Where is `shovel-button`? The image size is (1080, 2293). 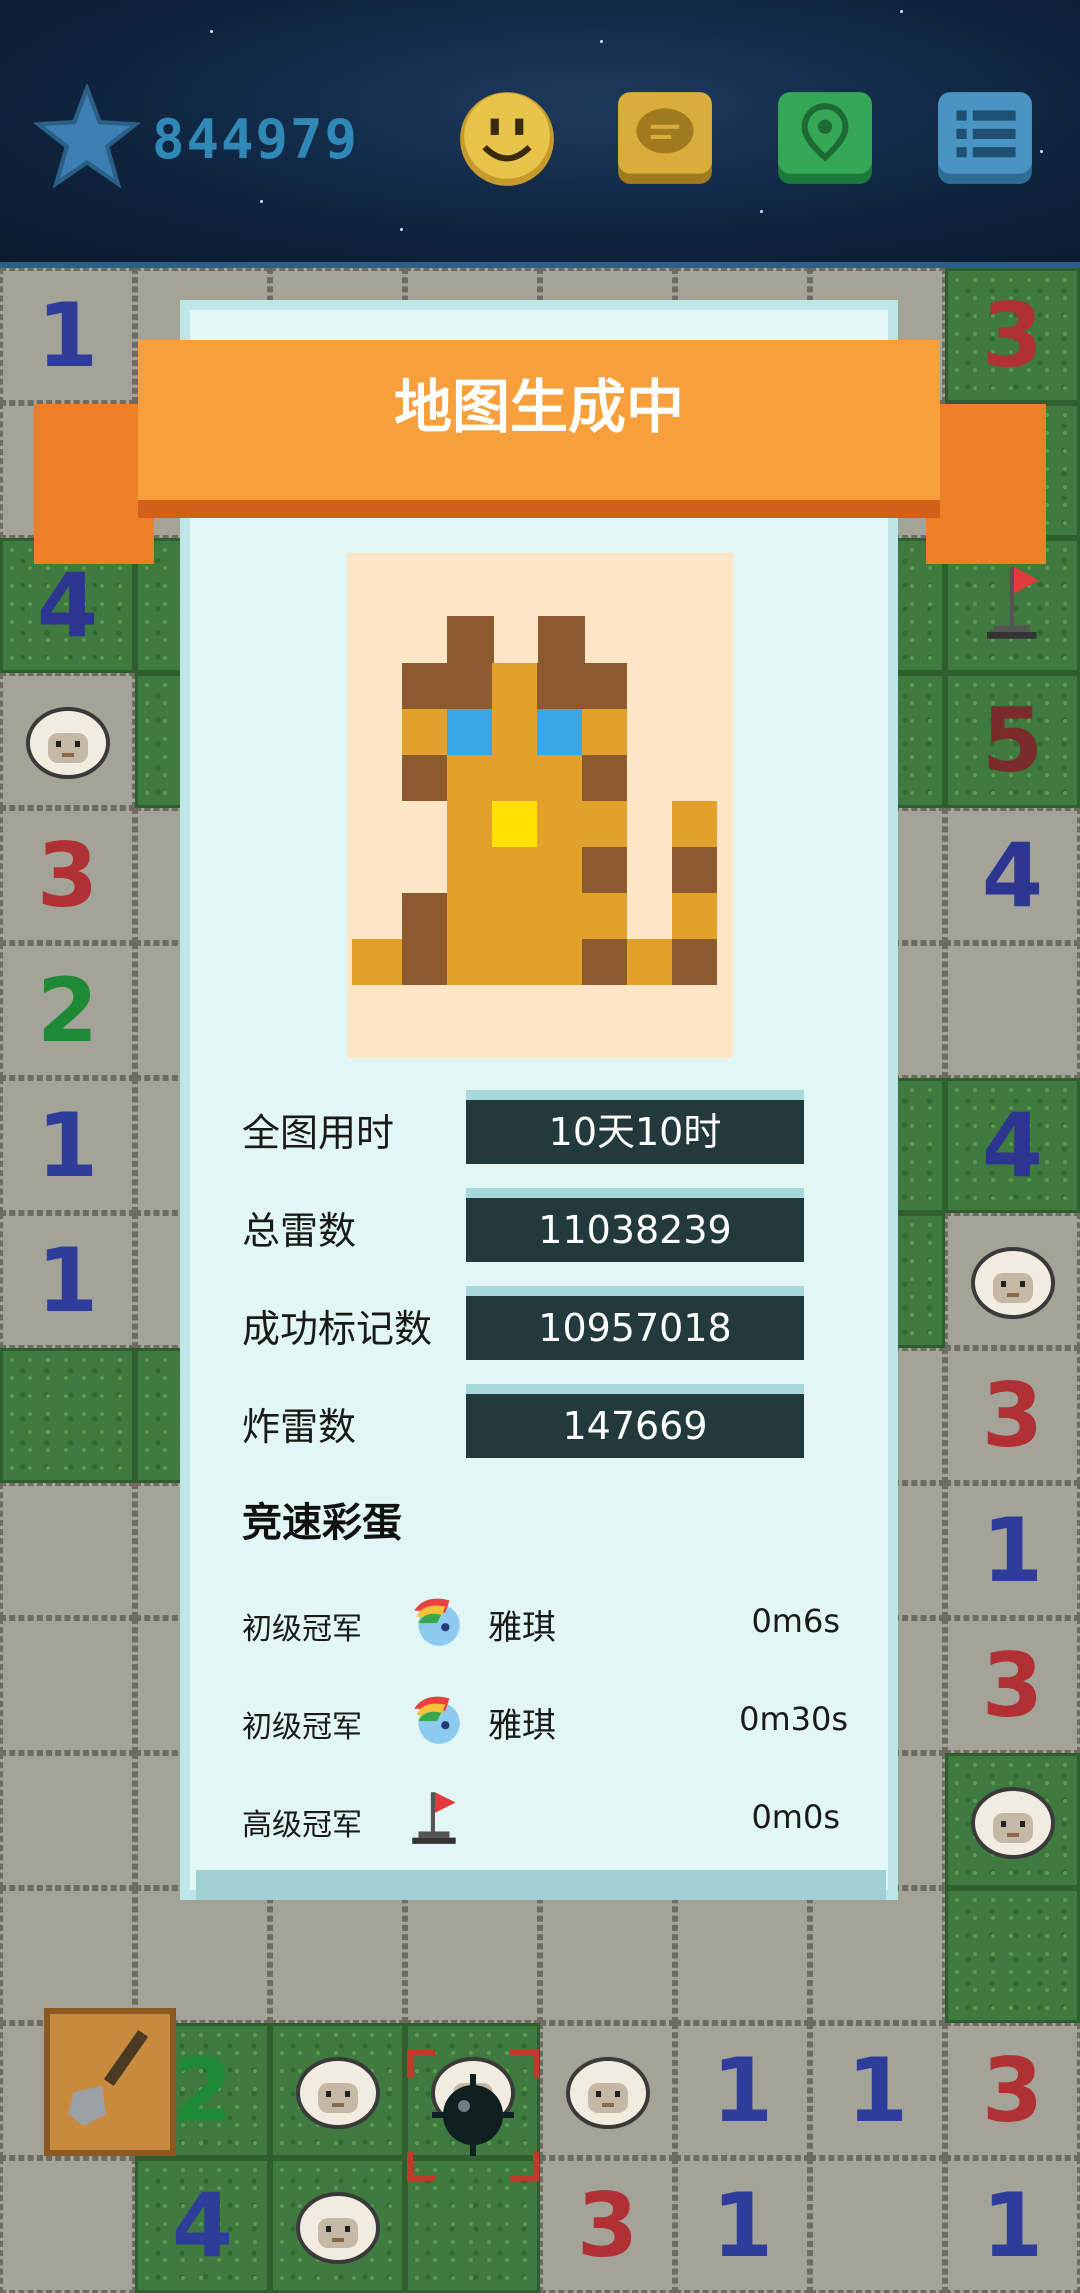 shovel-button is located at coordinates (110, 2082).